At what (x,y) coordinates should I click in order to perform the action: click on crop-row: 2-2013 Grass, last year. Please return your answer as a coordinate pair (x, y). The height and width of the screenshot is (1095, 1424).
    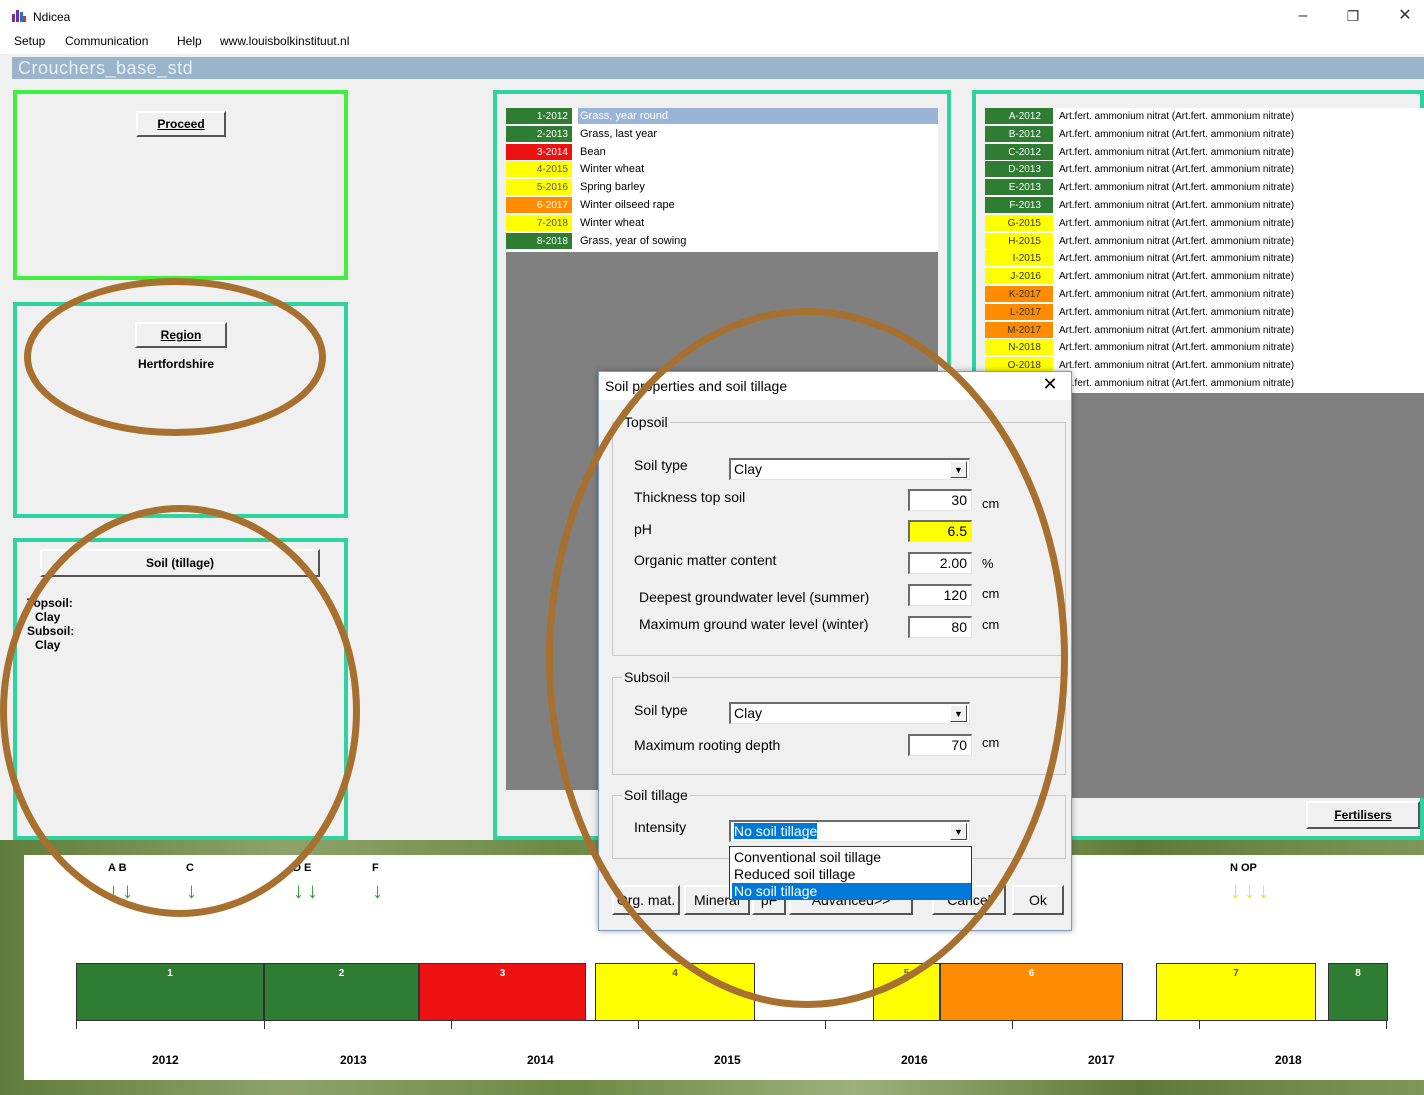
    Looking at the image, I should click on (721, 134).